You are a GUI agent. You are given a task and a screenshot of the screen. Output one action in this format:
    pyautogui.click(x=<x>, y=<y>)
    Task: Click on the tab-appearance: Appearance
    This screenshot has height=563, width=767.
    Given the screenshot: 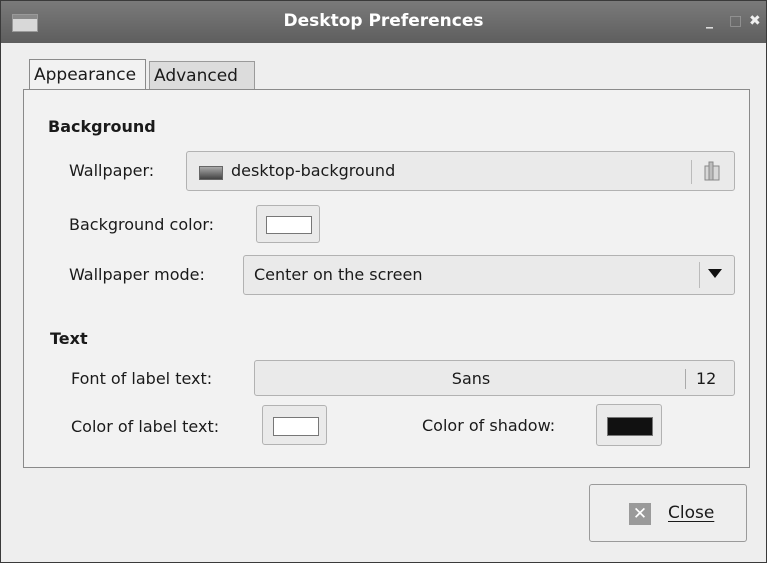 What is the action you would take?
    pyautogui.click(x=87, y=74)
    